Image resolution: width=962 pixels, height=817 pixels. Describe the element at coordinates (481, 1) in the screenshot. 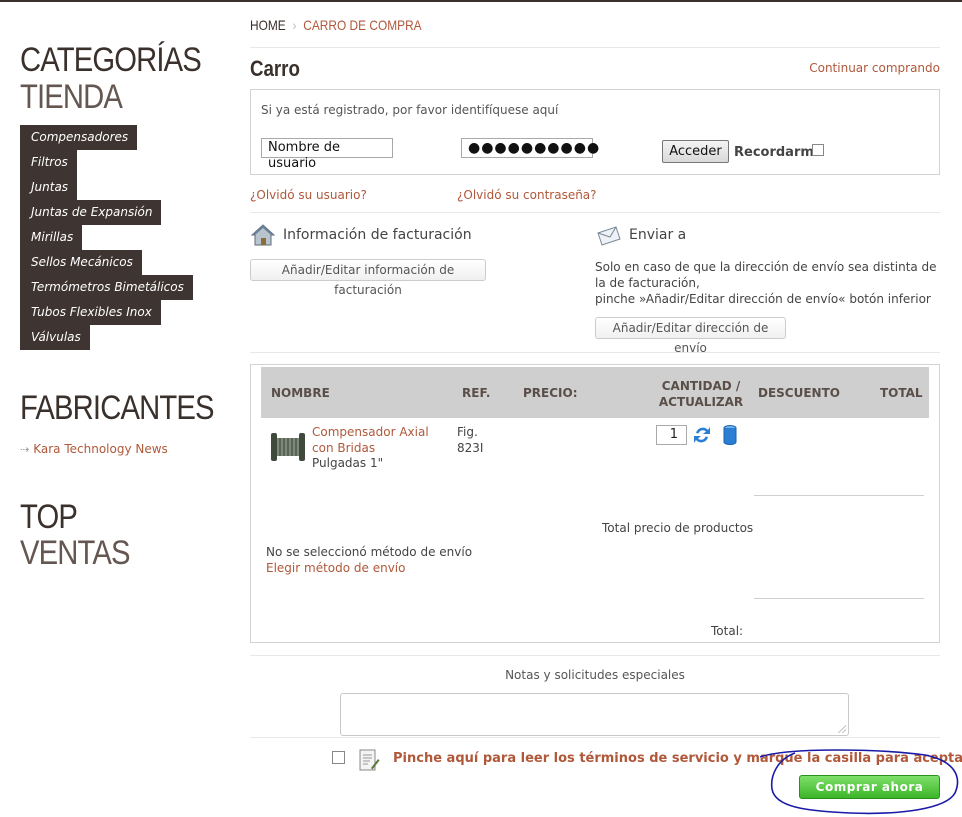

I see `top-border` at that location.